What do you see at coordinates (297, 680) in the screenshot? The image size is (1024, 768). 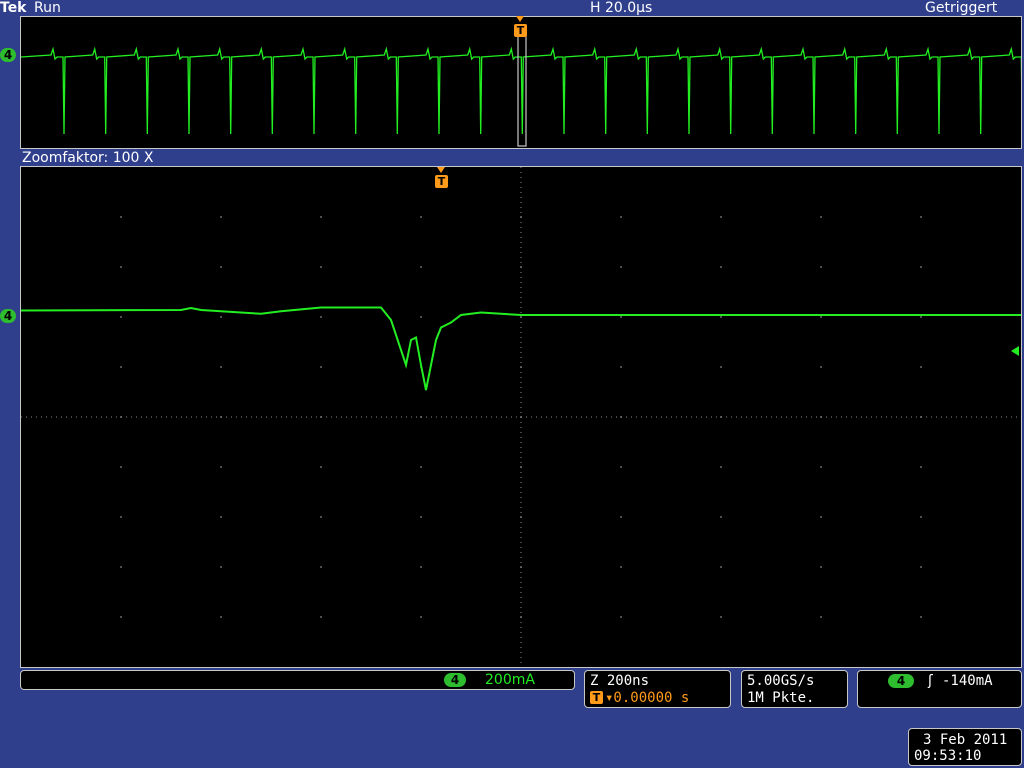 I see `channel-info-box: 4 200mA` at bounding box center [297, 680].